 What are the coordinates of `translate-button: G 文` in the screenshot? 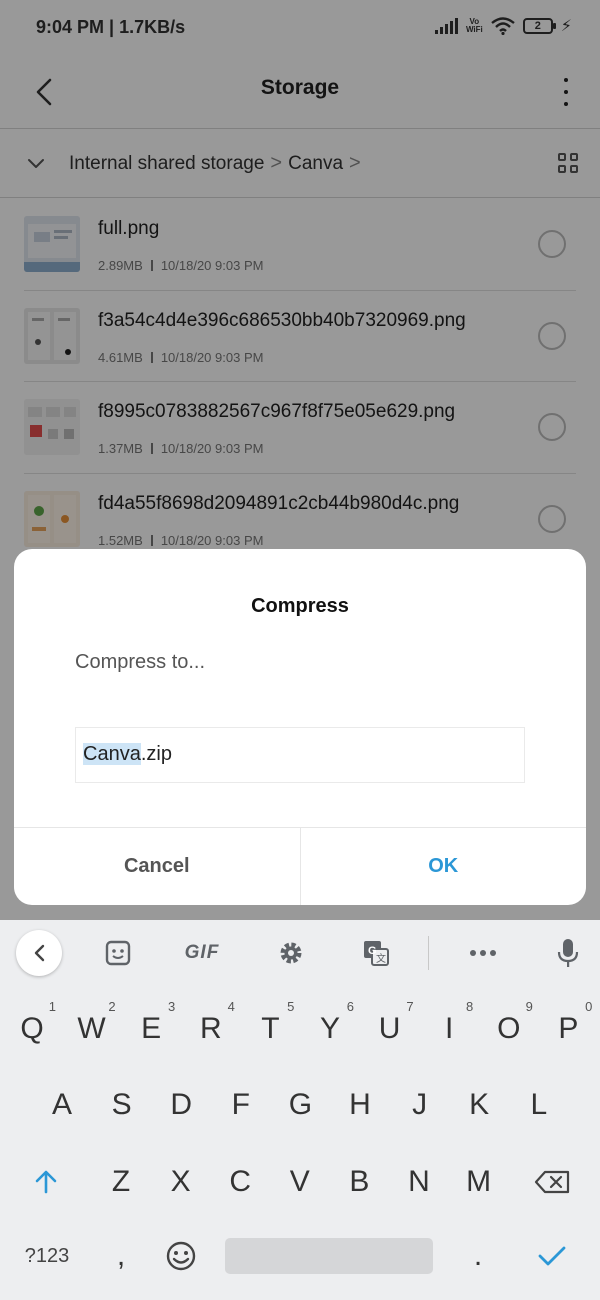 It's located at (376, 953).